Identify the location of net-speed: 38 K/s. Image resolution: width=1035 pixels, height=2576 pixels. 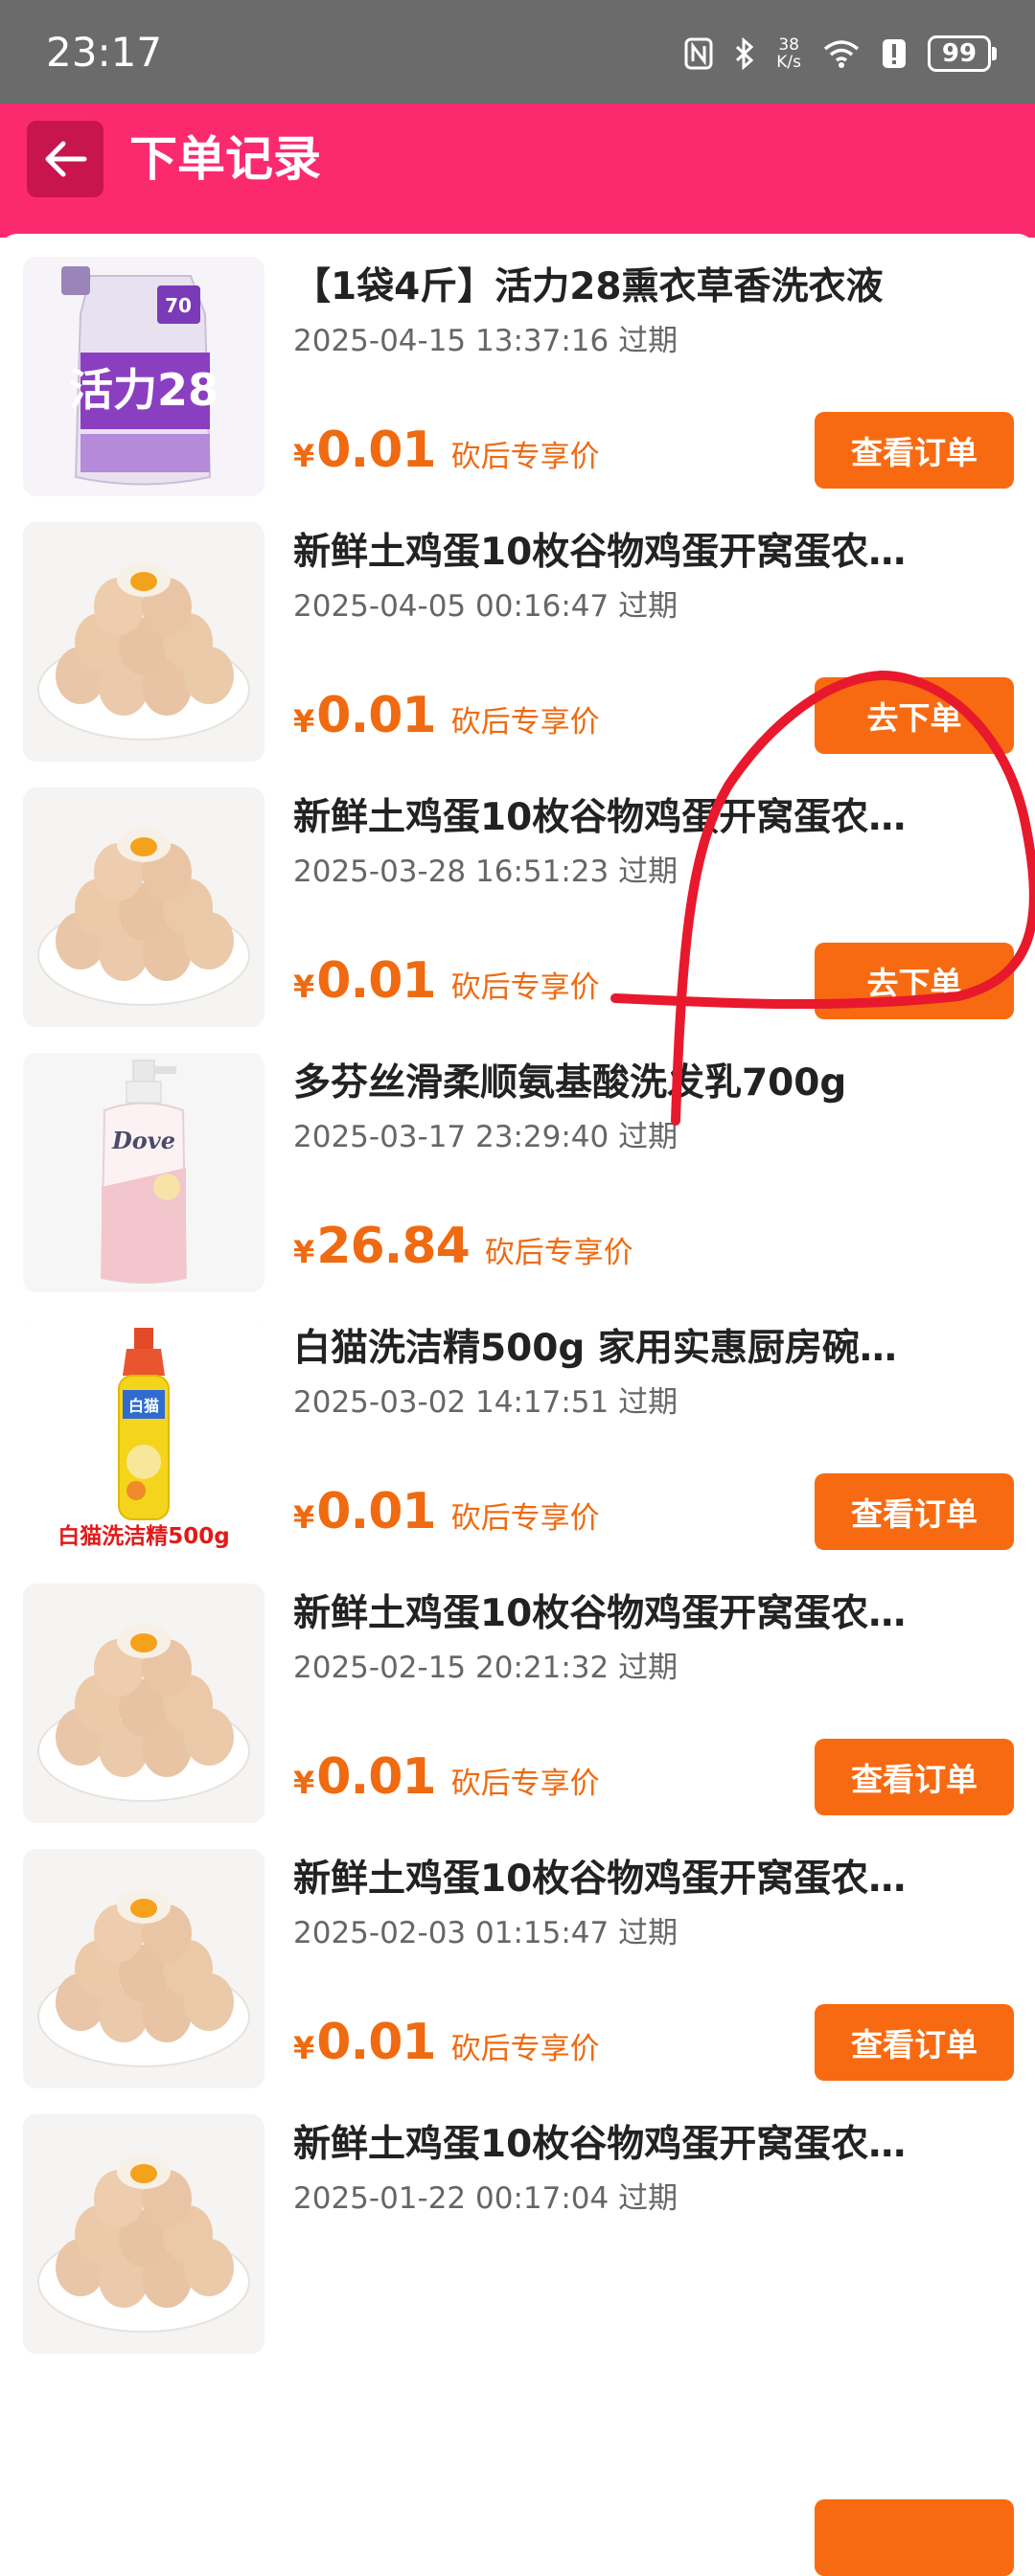
(788, 53).